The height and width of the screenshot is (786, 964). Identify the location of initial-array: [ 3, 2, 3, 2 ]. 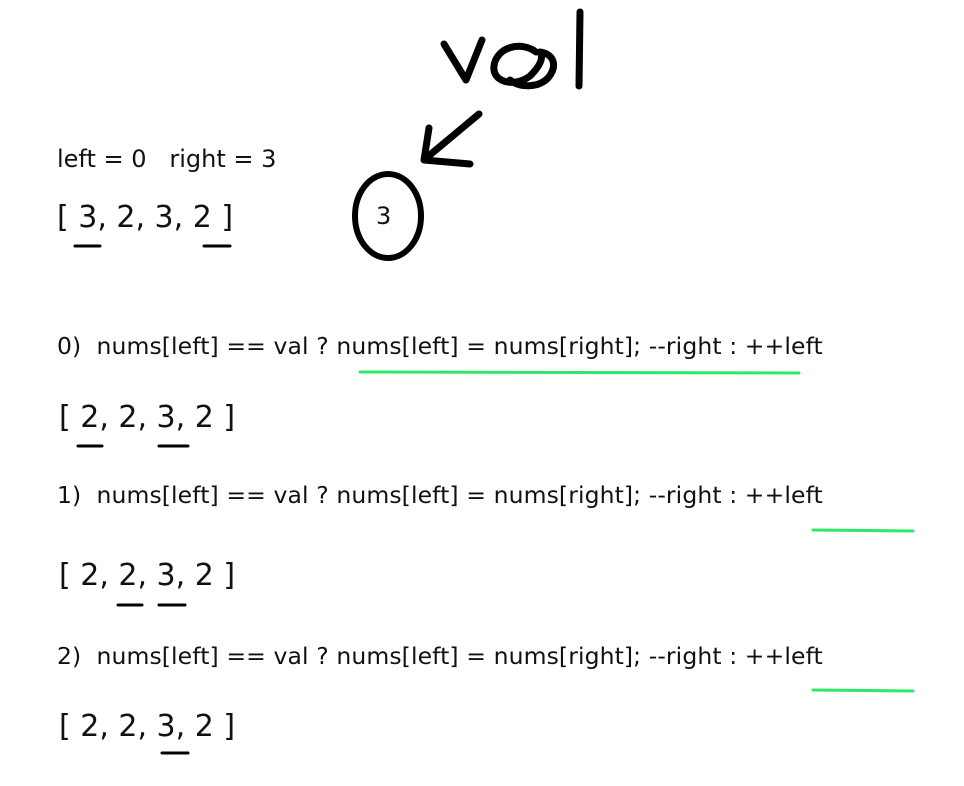
(145, 217).